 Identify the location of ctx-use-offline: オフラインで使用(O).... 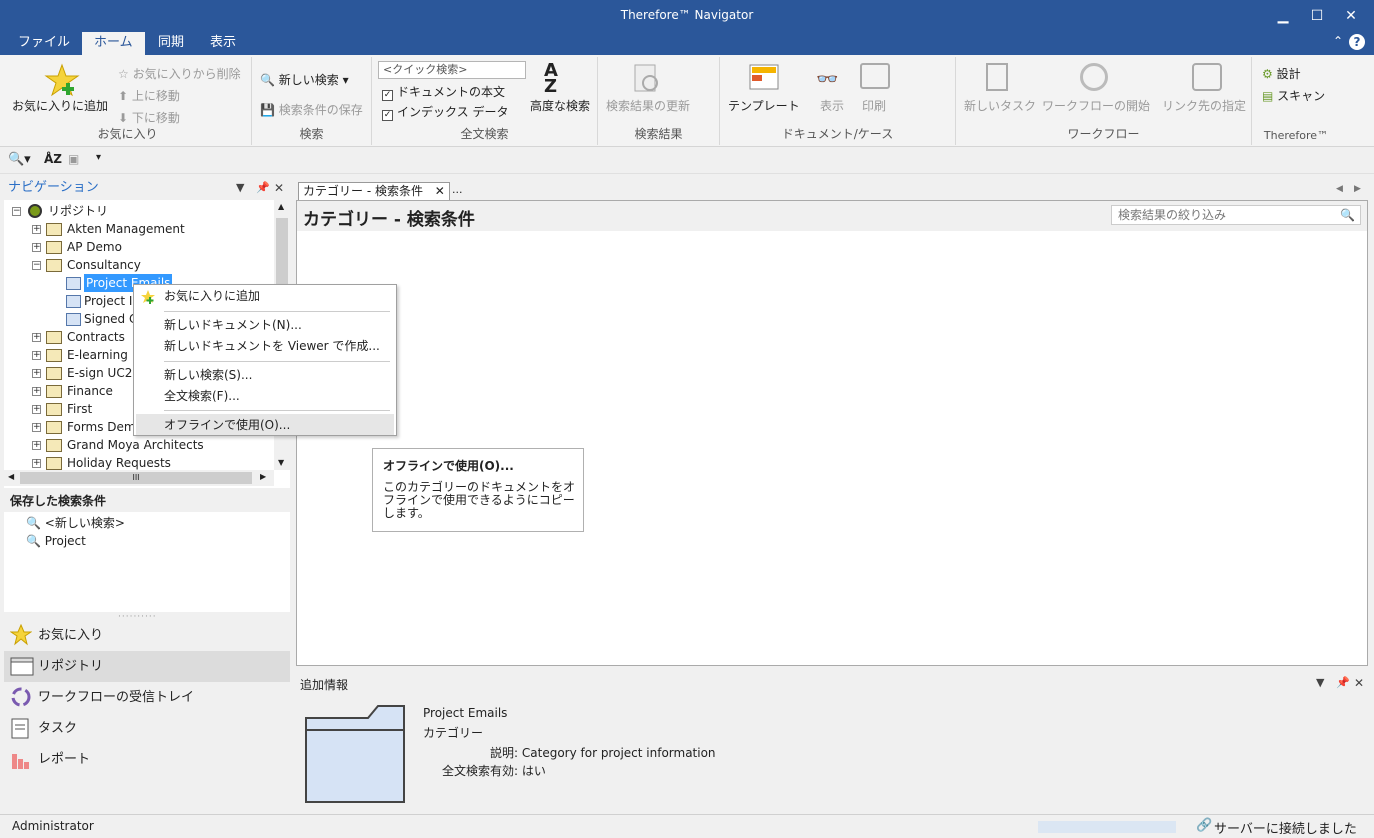
(227, 425).